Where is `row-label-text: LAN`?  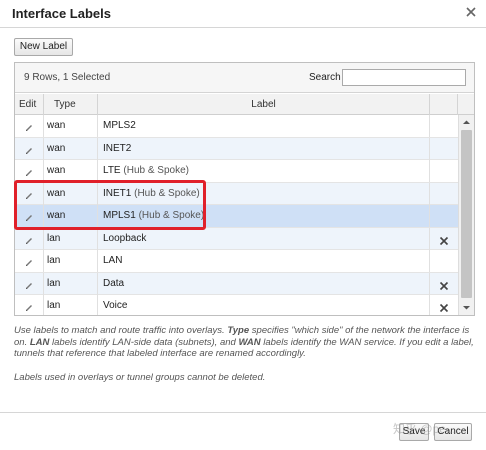
row-label-text: LAN is located at coordinates (113, 260).